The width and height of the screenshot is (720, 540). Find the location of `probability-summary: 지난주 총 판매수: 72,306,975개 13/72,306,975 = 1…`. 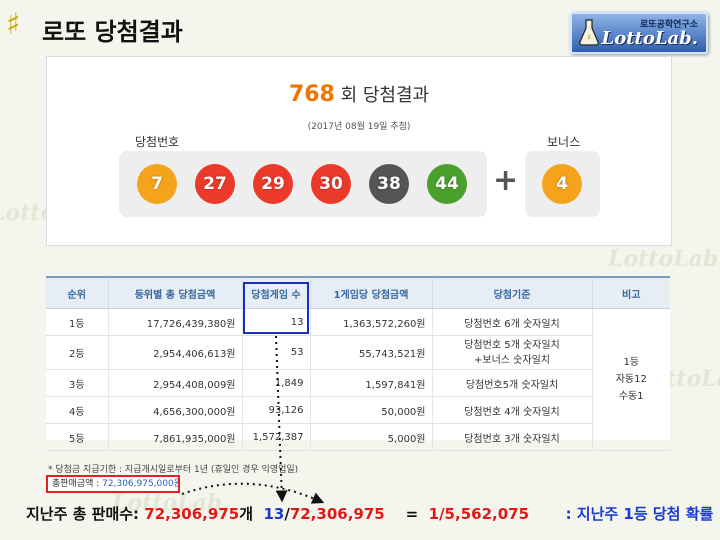

probability-summary: 지난주 총 판매수: 72,306,975개 13/72,306,975 = 1… is located at coordinates (371, 513).